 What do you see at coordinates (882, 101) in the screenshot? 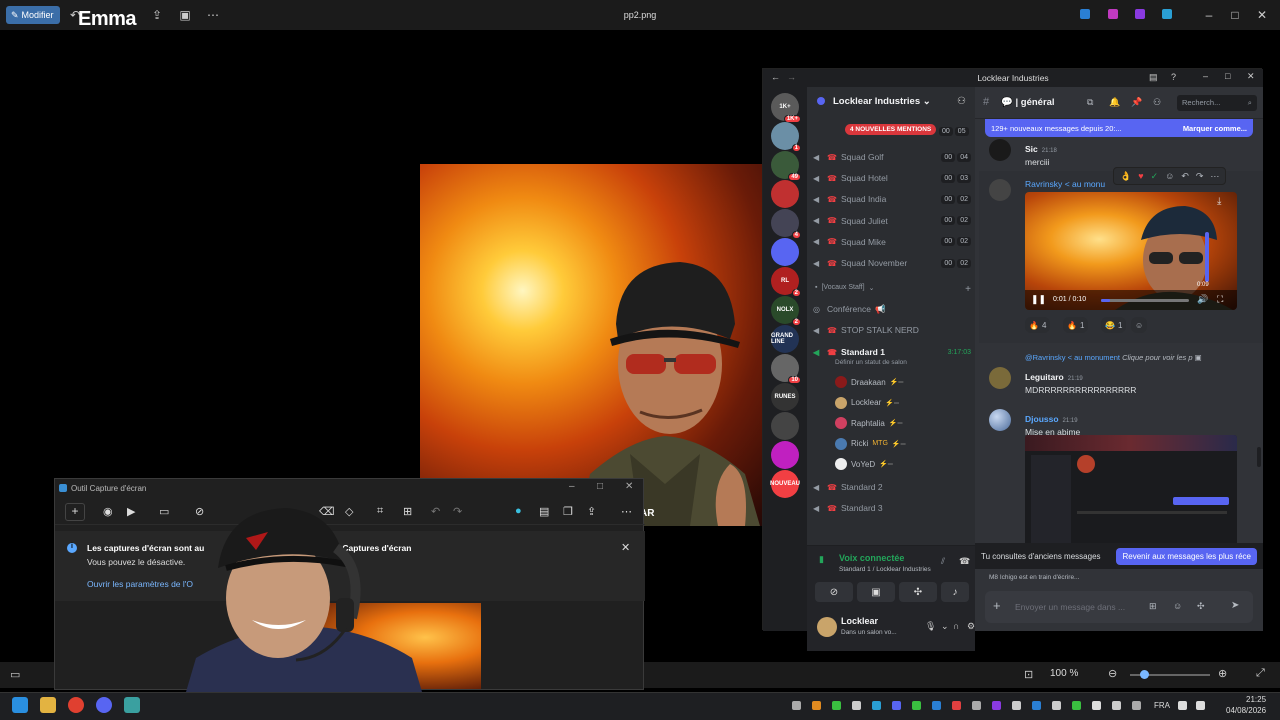
I see `guild-name: Locklear Industries ⌄` at bounding box center [882, 101].